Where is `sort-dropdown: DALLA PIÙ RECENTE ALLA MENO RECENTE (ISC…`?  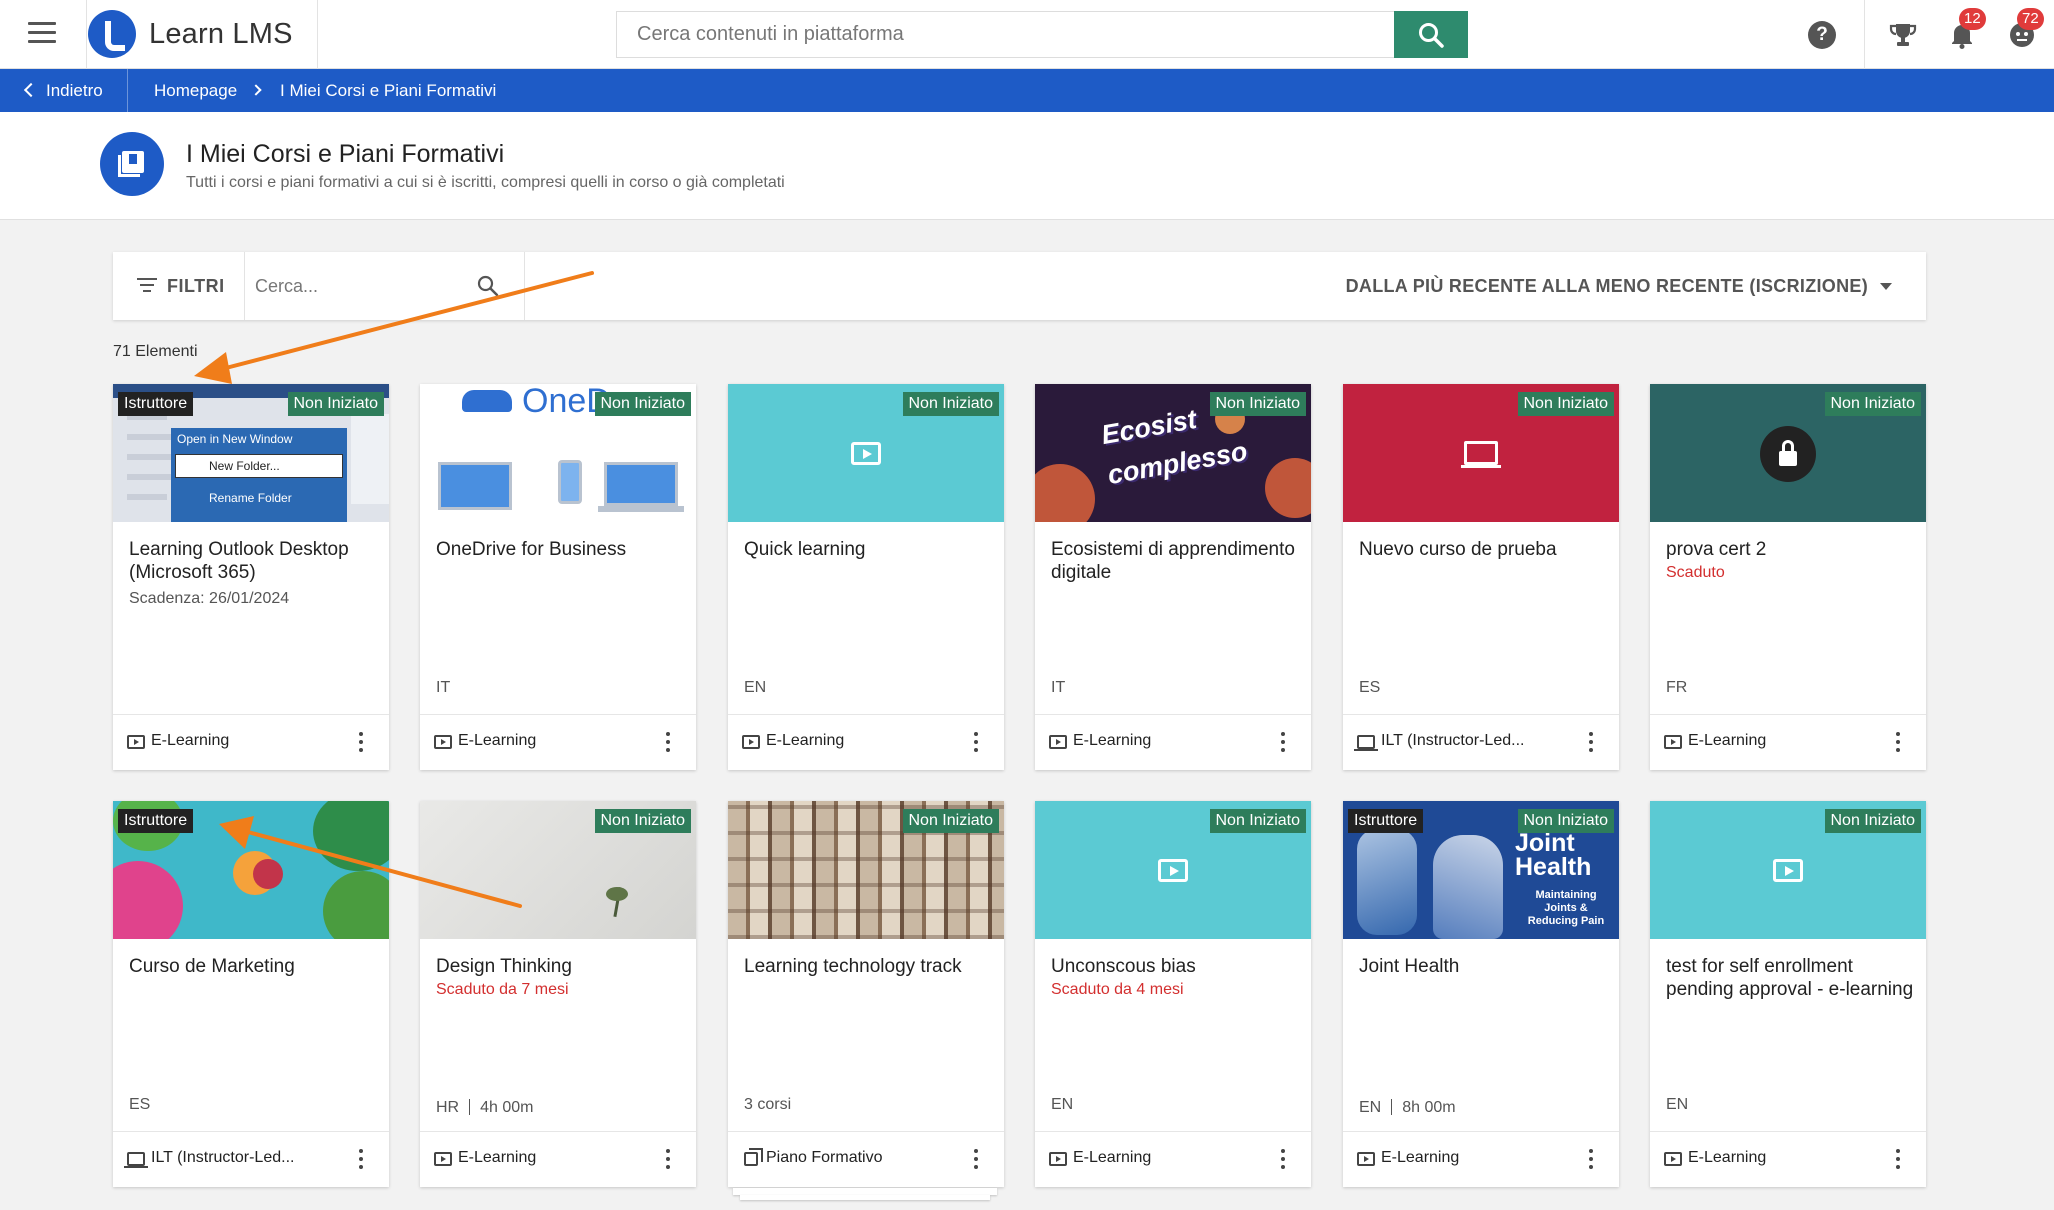 sort-dropdown: DALLA PIÙ RECENTE ALLA MENO RECENTE (ISC… is located at coordinates (1619, 286).